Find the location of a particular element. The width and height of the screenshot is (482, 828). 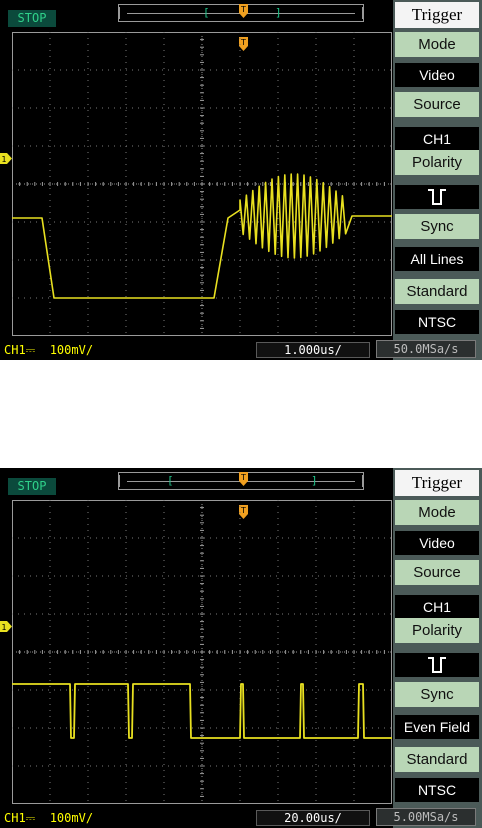

sample-rate-readout: 50.0MSa/s is located at coordinates (426, 349).